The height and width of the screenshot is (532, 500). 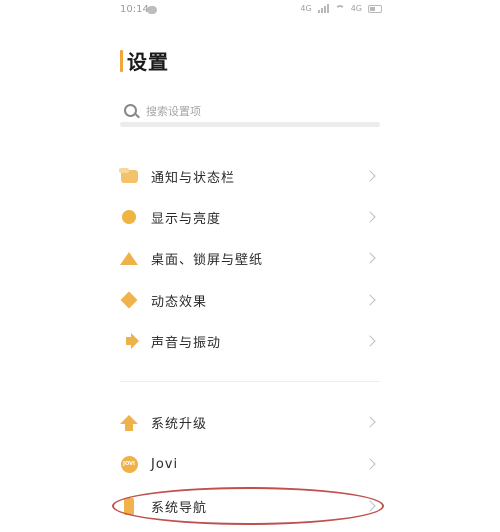 I want to click on settings-item-desktop: 桌面、锁屏与壁纸, so click(x=250, y=258).